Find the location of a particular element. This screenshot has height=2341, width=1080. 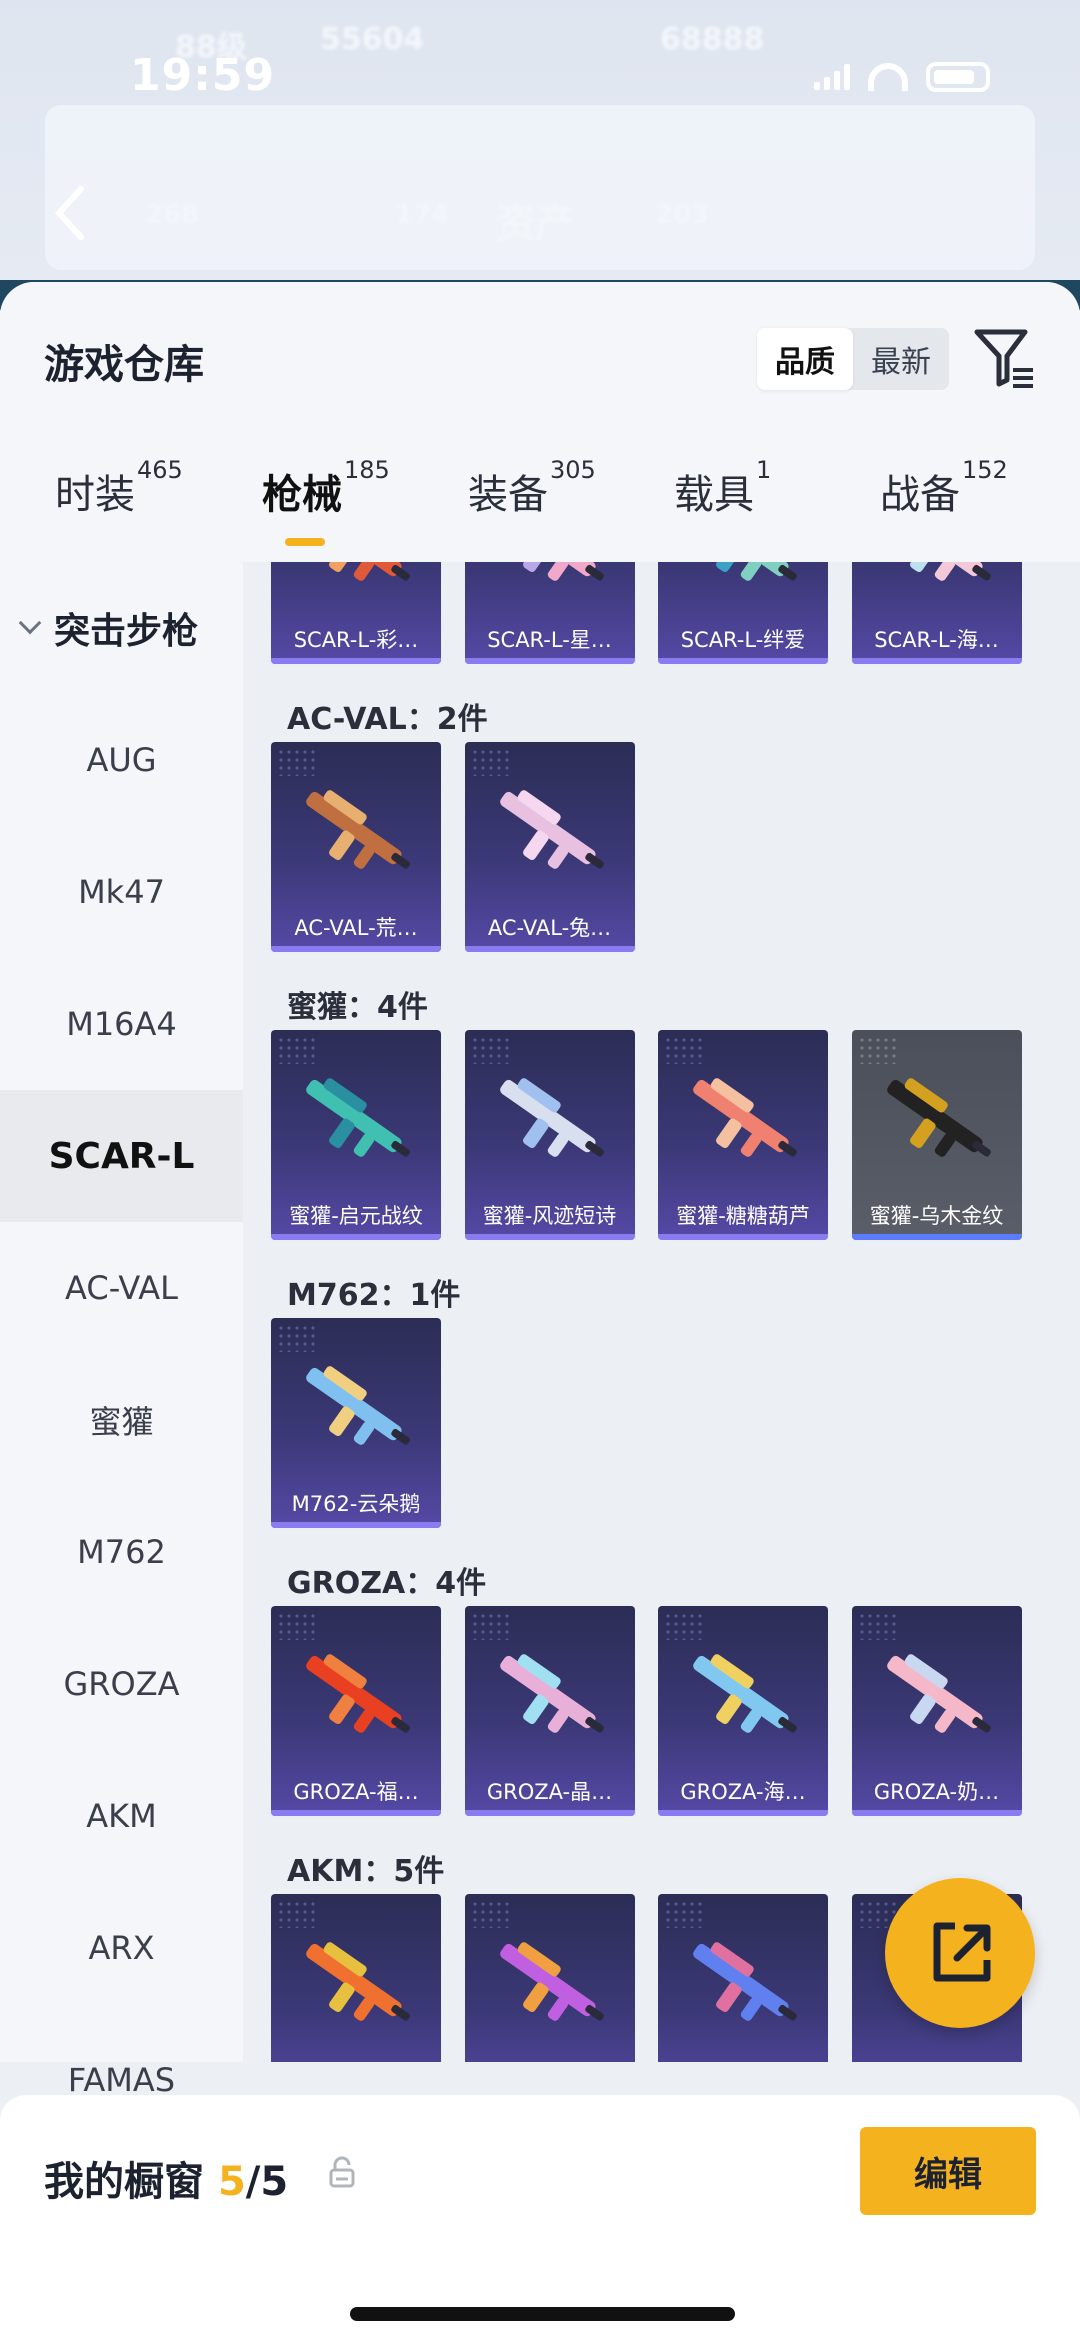

sort-latest-button: 最新 is located at coordinates (901, 359).